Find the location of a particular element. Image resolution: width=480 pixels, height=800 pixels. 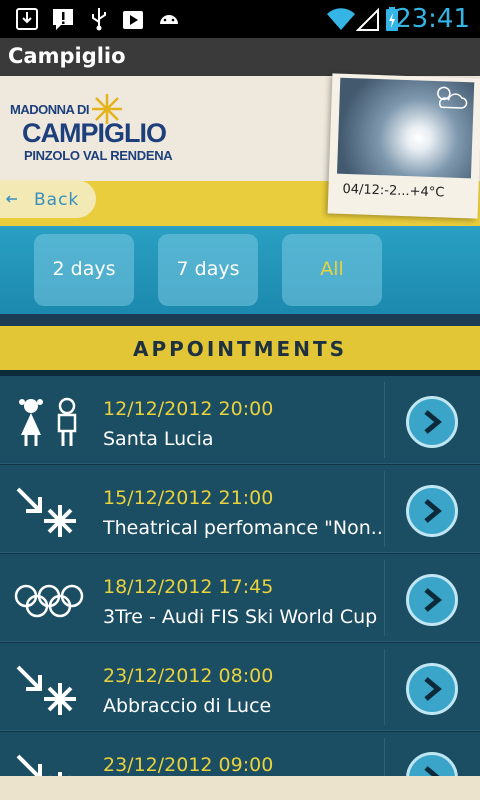

list-item: 23/12/2012 08:00 Abbraccio di Luce is located at coordinates (240, 687).